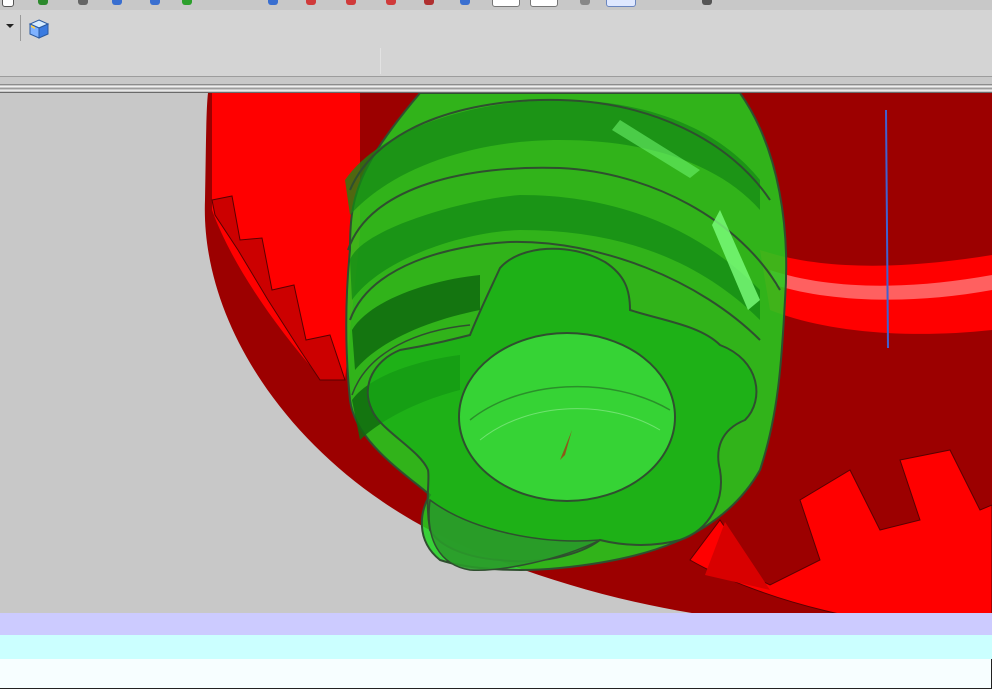 The image size is (992, 689). I want to click on panel-divider, so click(380, 61).